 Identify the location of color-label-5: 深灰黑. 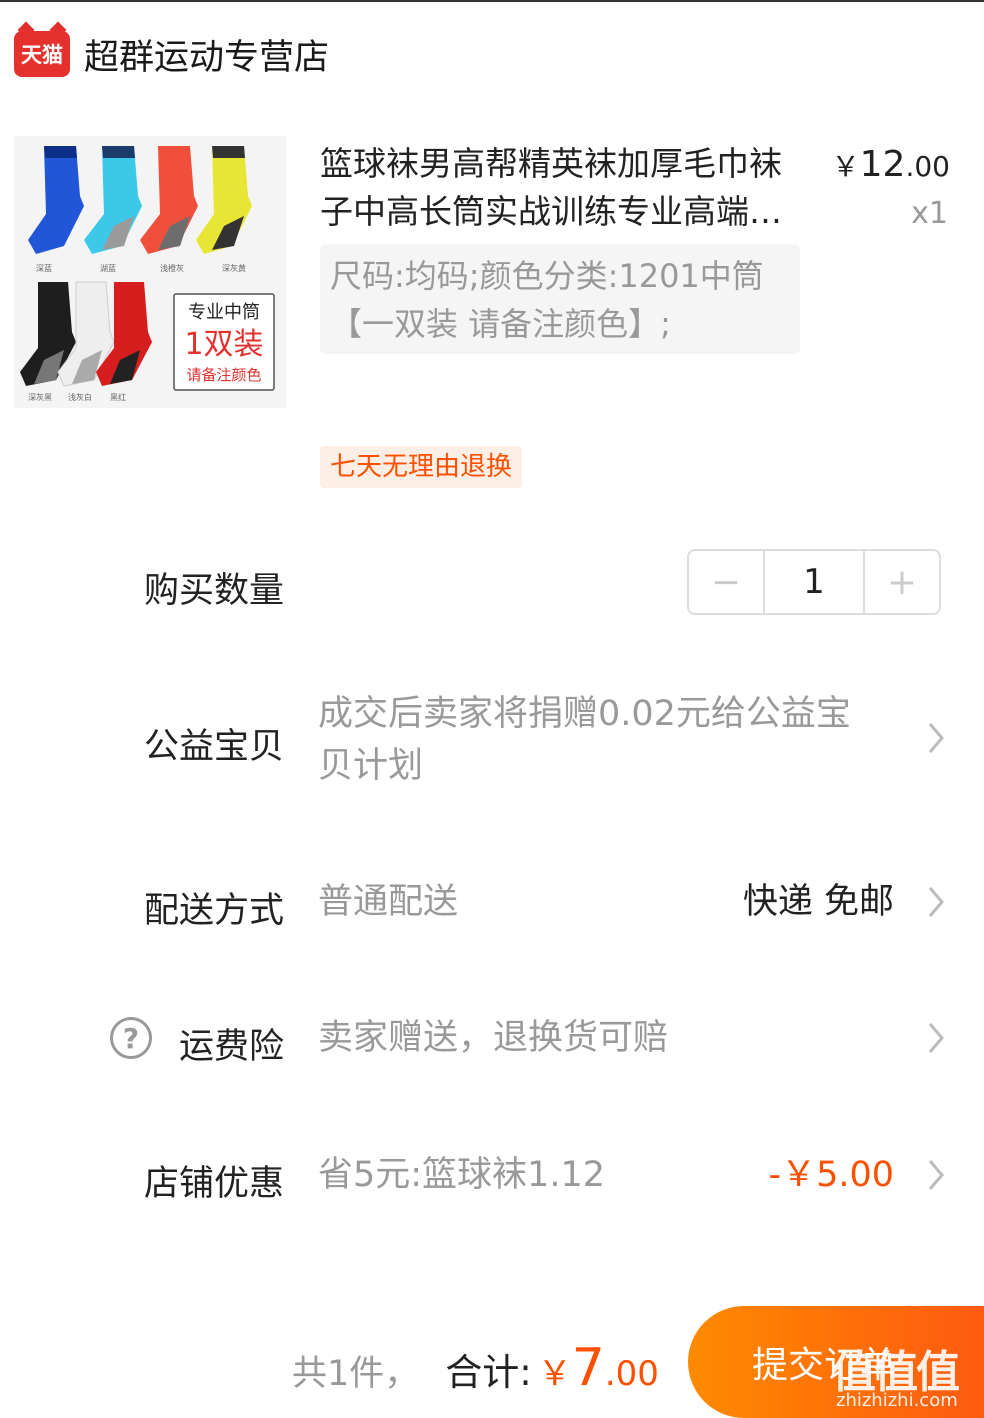
(40, 397).